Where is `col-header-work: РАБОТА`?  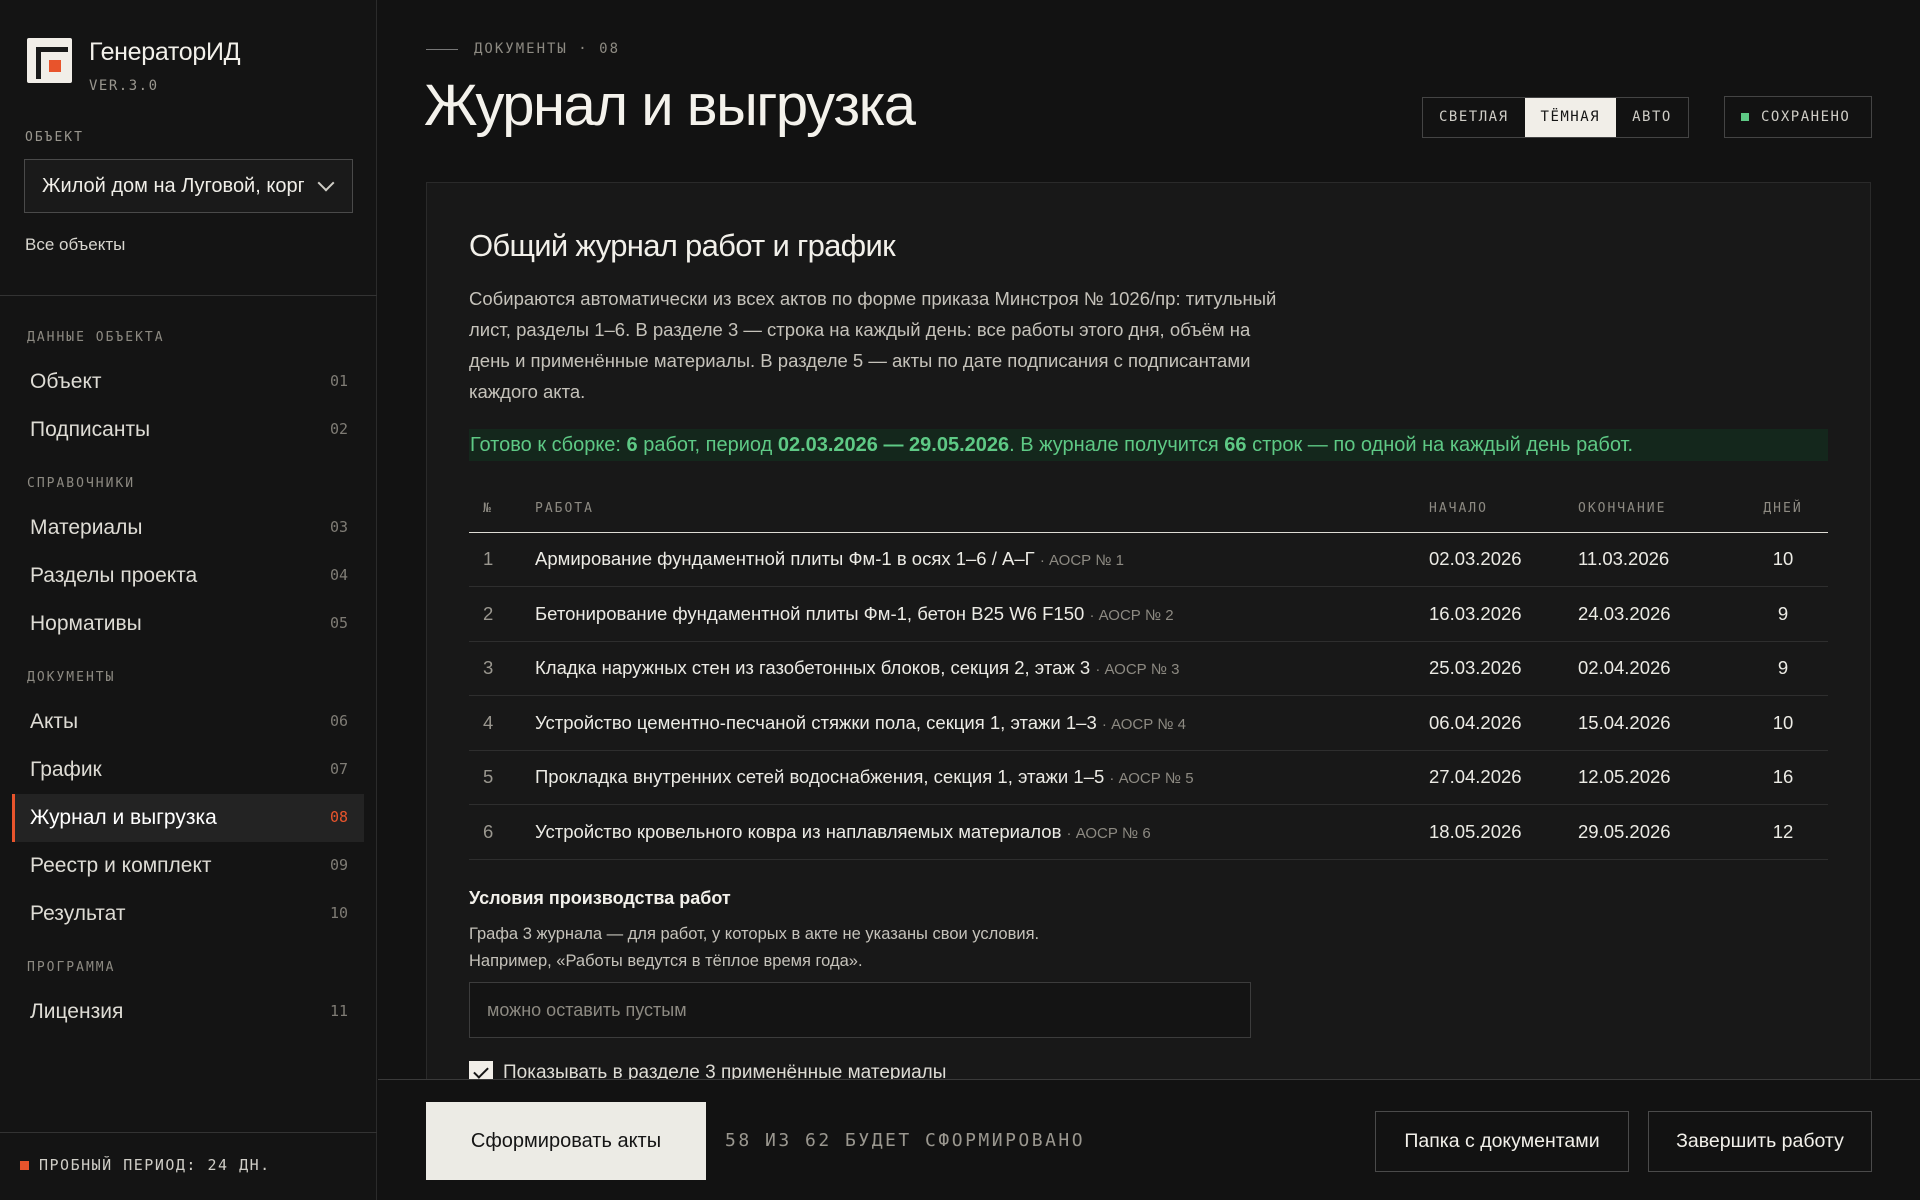 col-header-work: РАБОТА is located at coordinates (975, 509).